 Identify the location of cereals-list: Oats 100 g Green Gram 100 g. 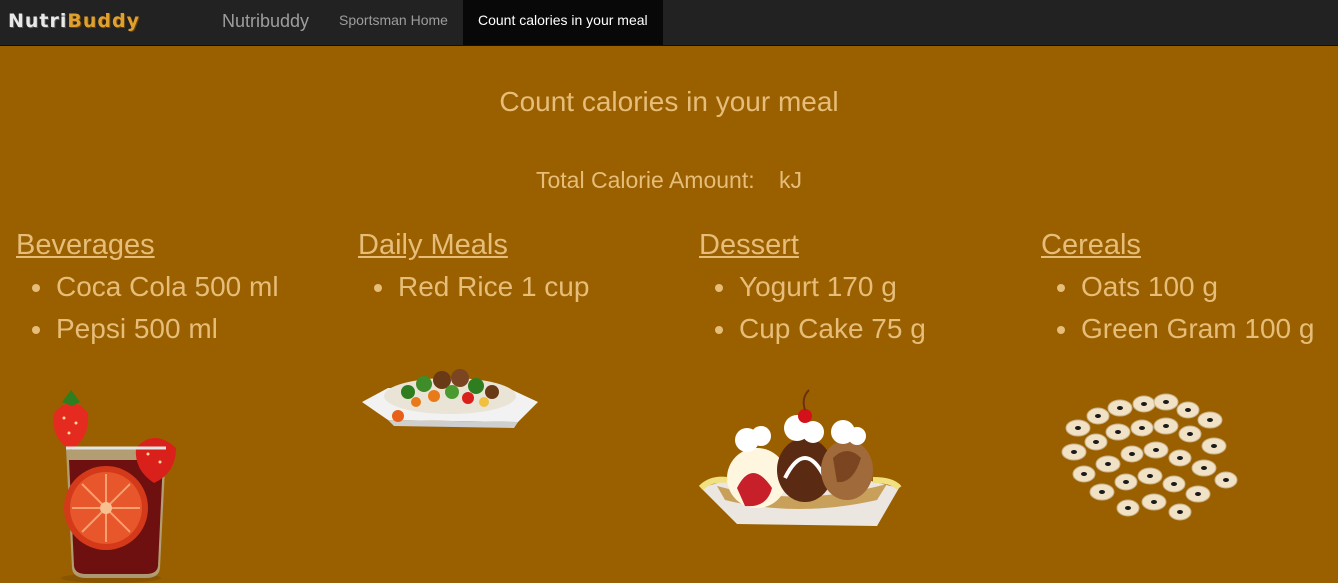
(1177, 308).